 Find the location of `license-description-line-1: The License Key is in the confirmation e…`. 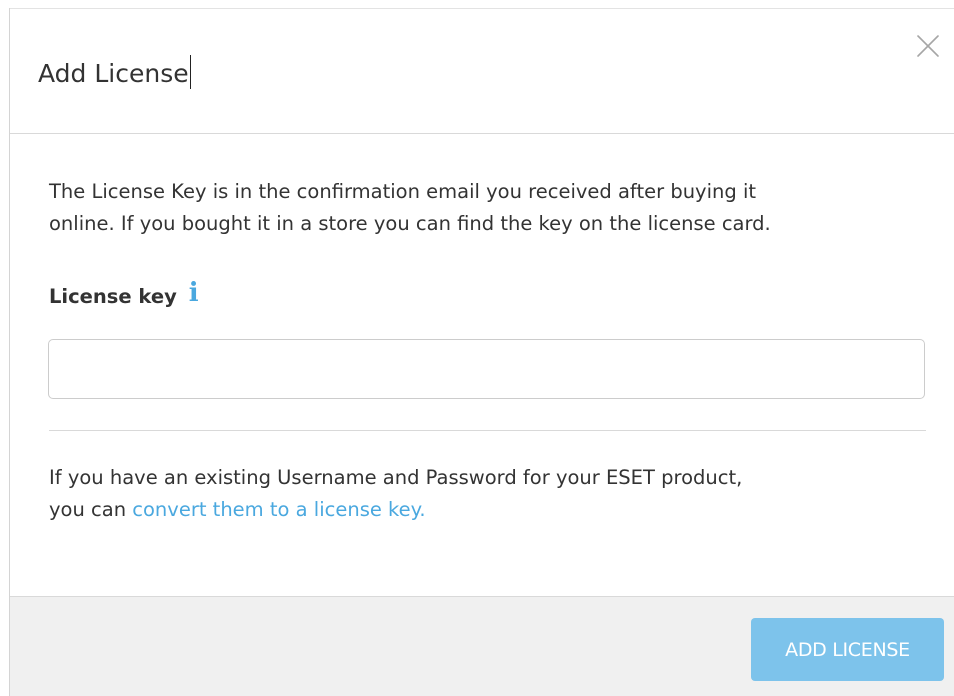

license-description-line-1: The License Key is in the confirmation e… is located at coordinates (403, 191).